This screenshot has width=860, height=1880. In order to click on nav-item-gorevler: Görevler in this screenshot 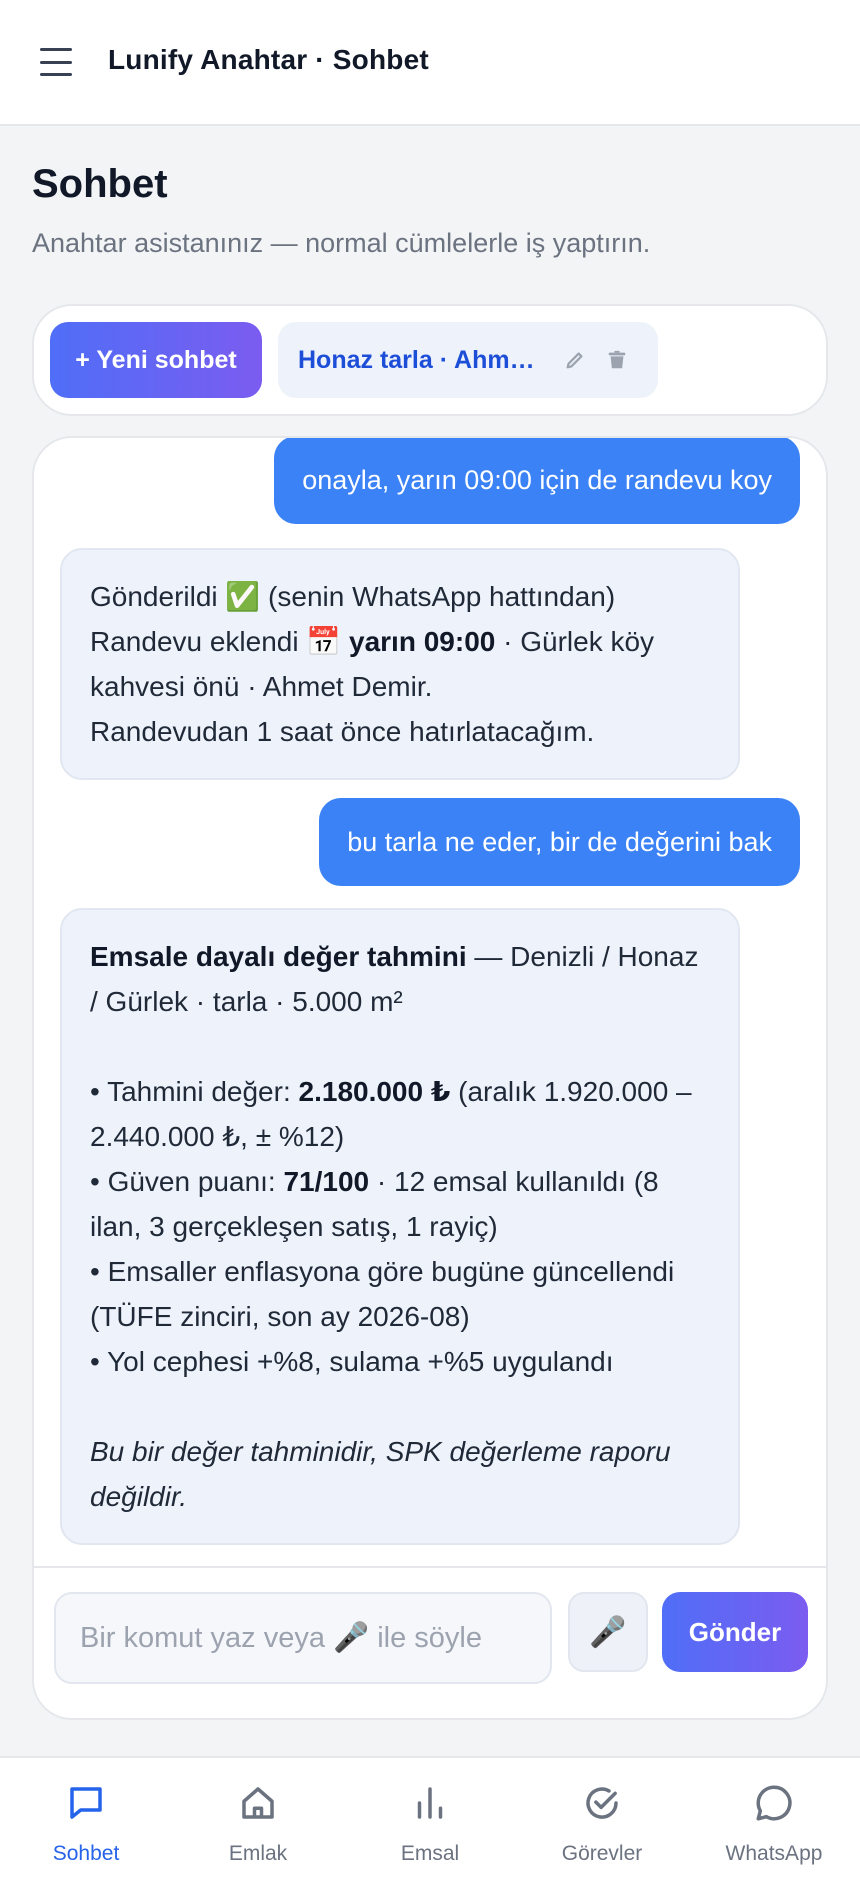, I will do `click(602, 1819)`.